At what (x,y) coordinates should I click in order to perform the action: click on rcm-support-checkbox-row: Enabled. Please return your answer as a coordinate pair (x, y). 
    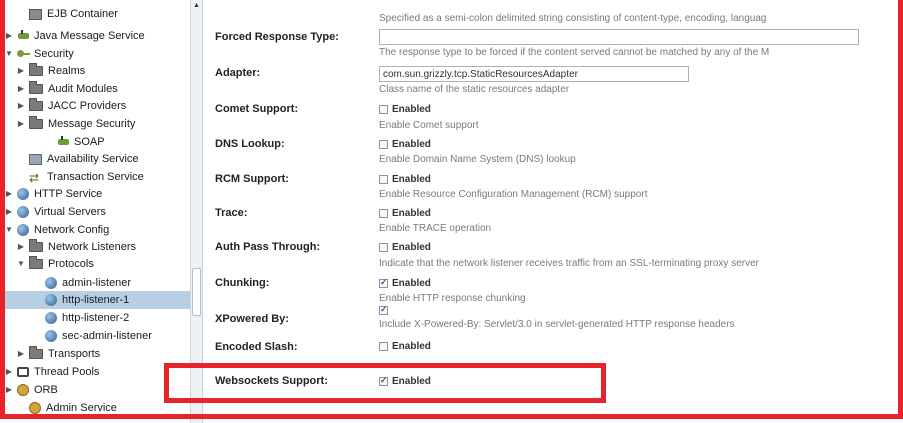
    Looking at the image, I should click on (405, 179).